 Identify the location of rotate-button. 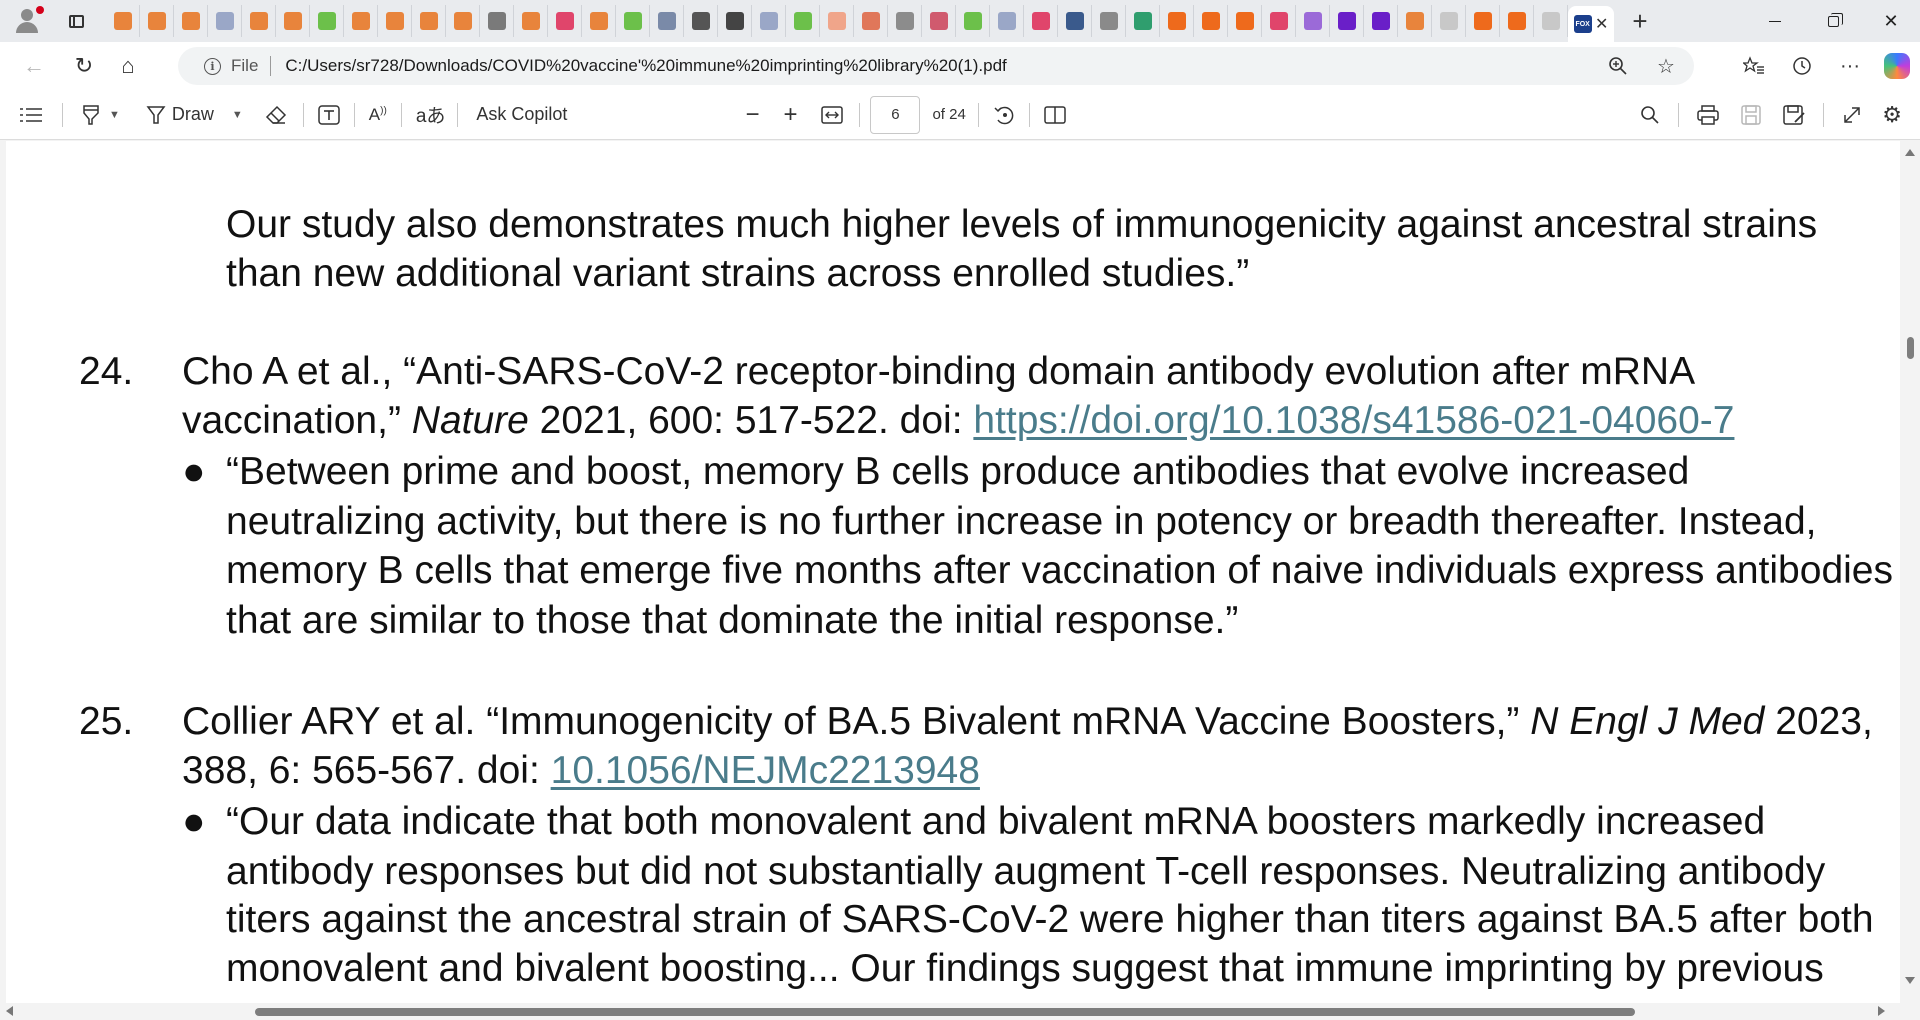
(1004, 115).